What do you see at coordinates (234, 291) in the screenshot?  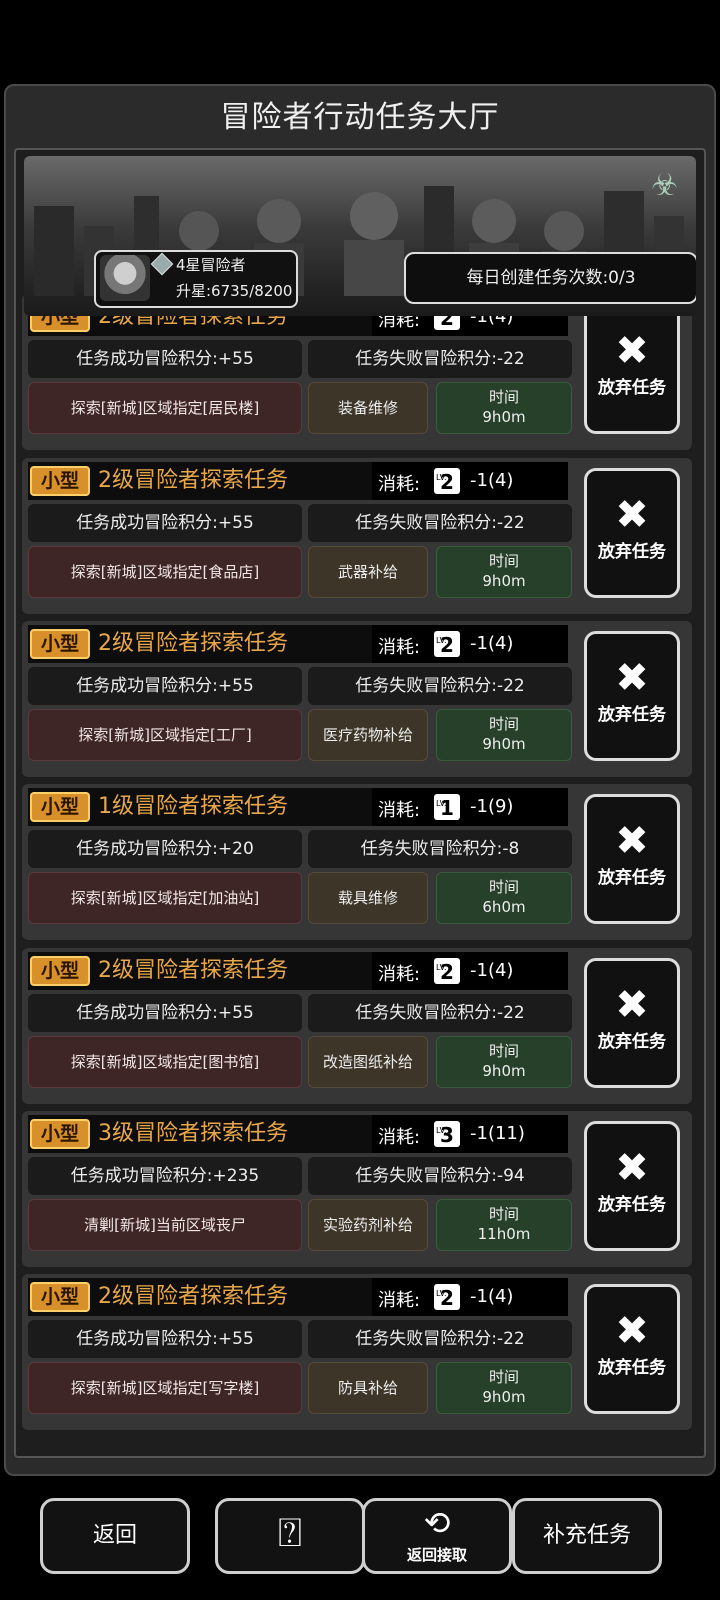 I see `upgrade-progress: 升星:6735/8200` at bounding box center [234, 291].